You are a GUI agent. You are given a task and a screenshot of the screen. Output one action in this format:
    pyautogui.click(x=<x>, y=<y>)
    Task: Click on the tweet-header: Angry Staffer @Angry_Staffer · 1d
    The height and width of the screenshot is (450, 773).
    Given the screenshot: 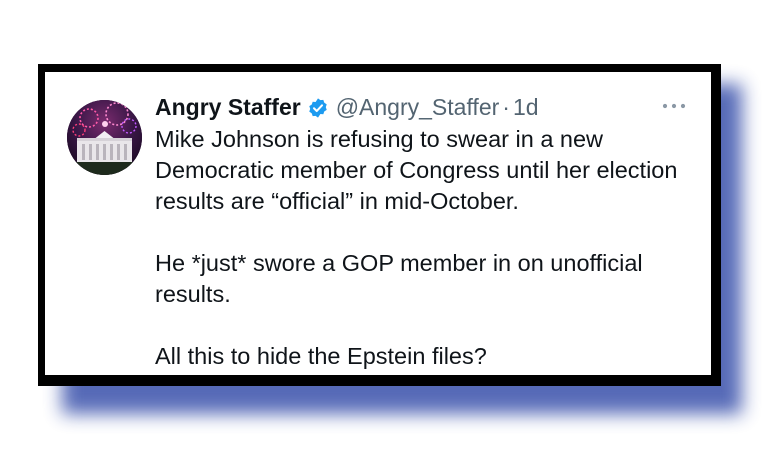 What is the action you would take?
    pyautogui.click(x=347, y=107)
    